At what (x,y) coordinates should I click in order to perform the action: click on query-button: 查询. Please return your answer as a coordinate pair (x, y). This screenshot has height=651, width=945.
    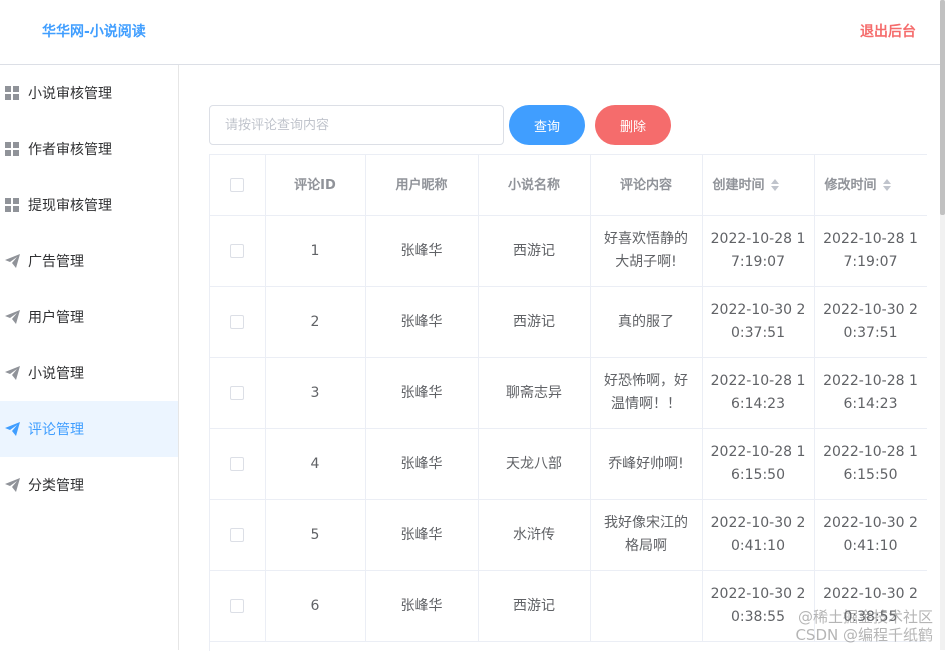
    Looking at the image, I should click on (547, 125).